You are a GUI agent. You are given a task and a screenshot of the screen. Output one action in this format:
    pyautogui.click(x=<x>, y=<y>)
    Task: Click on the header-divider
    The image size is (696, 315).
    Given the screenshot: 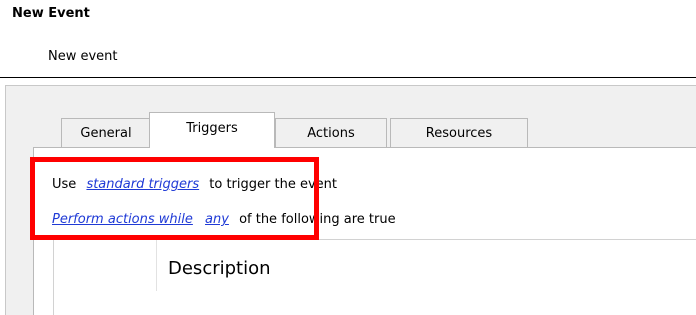 What is the action you would take?
    pyautogui.click(x=348, y=77)
    